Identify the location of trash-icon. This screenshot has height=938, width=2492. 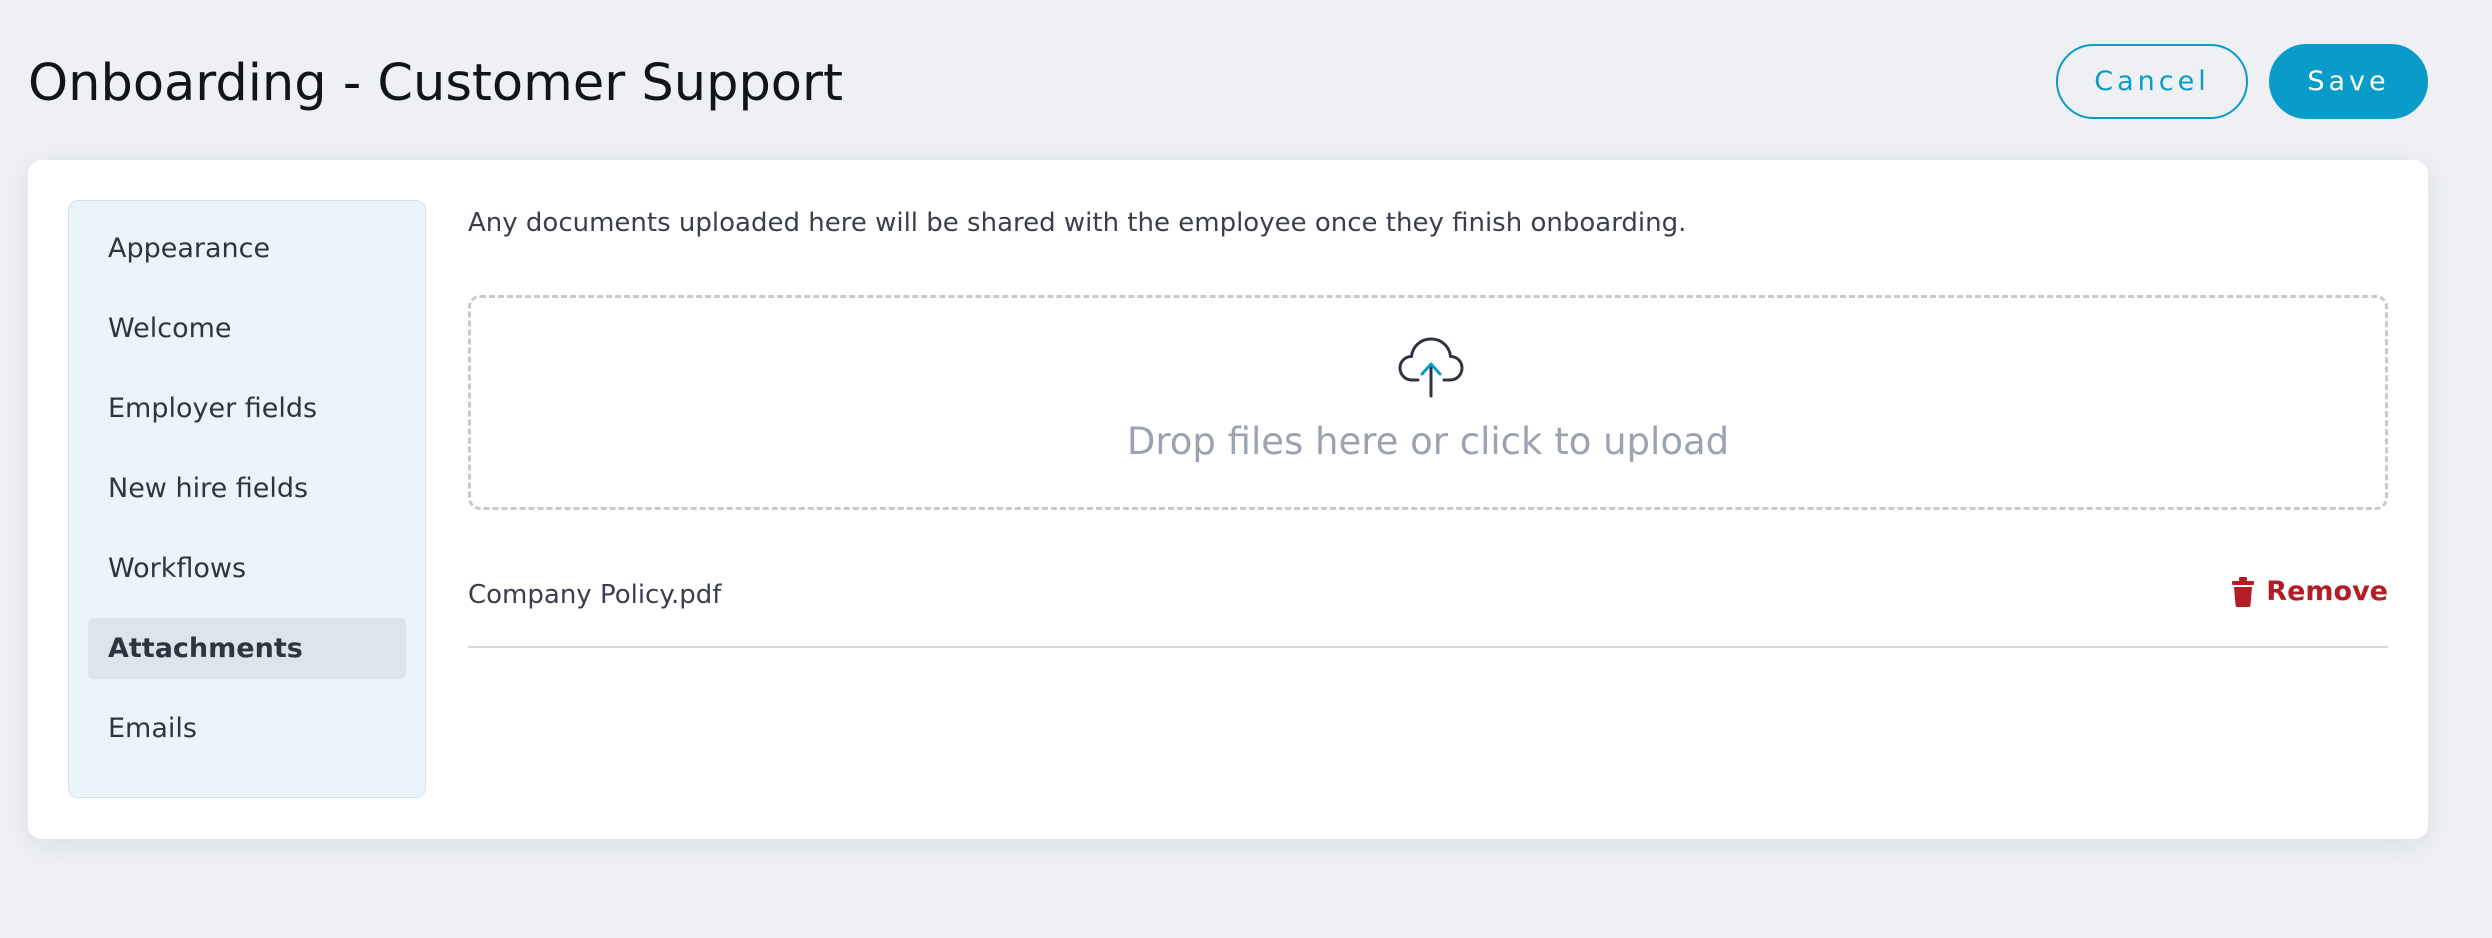
(2243, 591).